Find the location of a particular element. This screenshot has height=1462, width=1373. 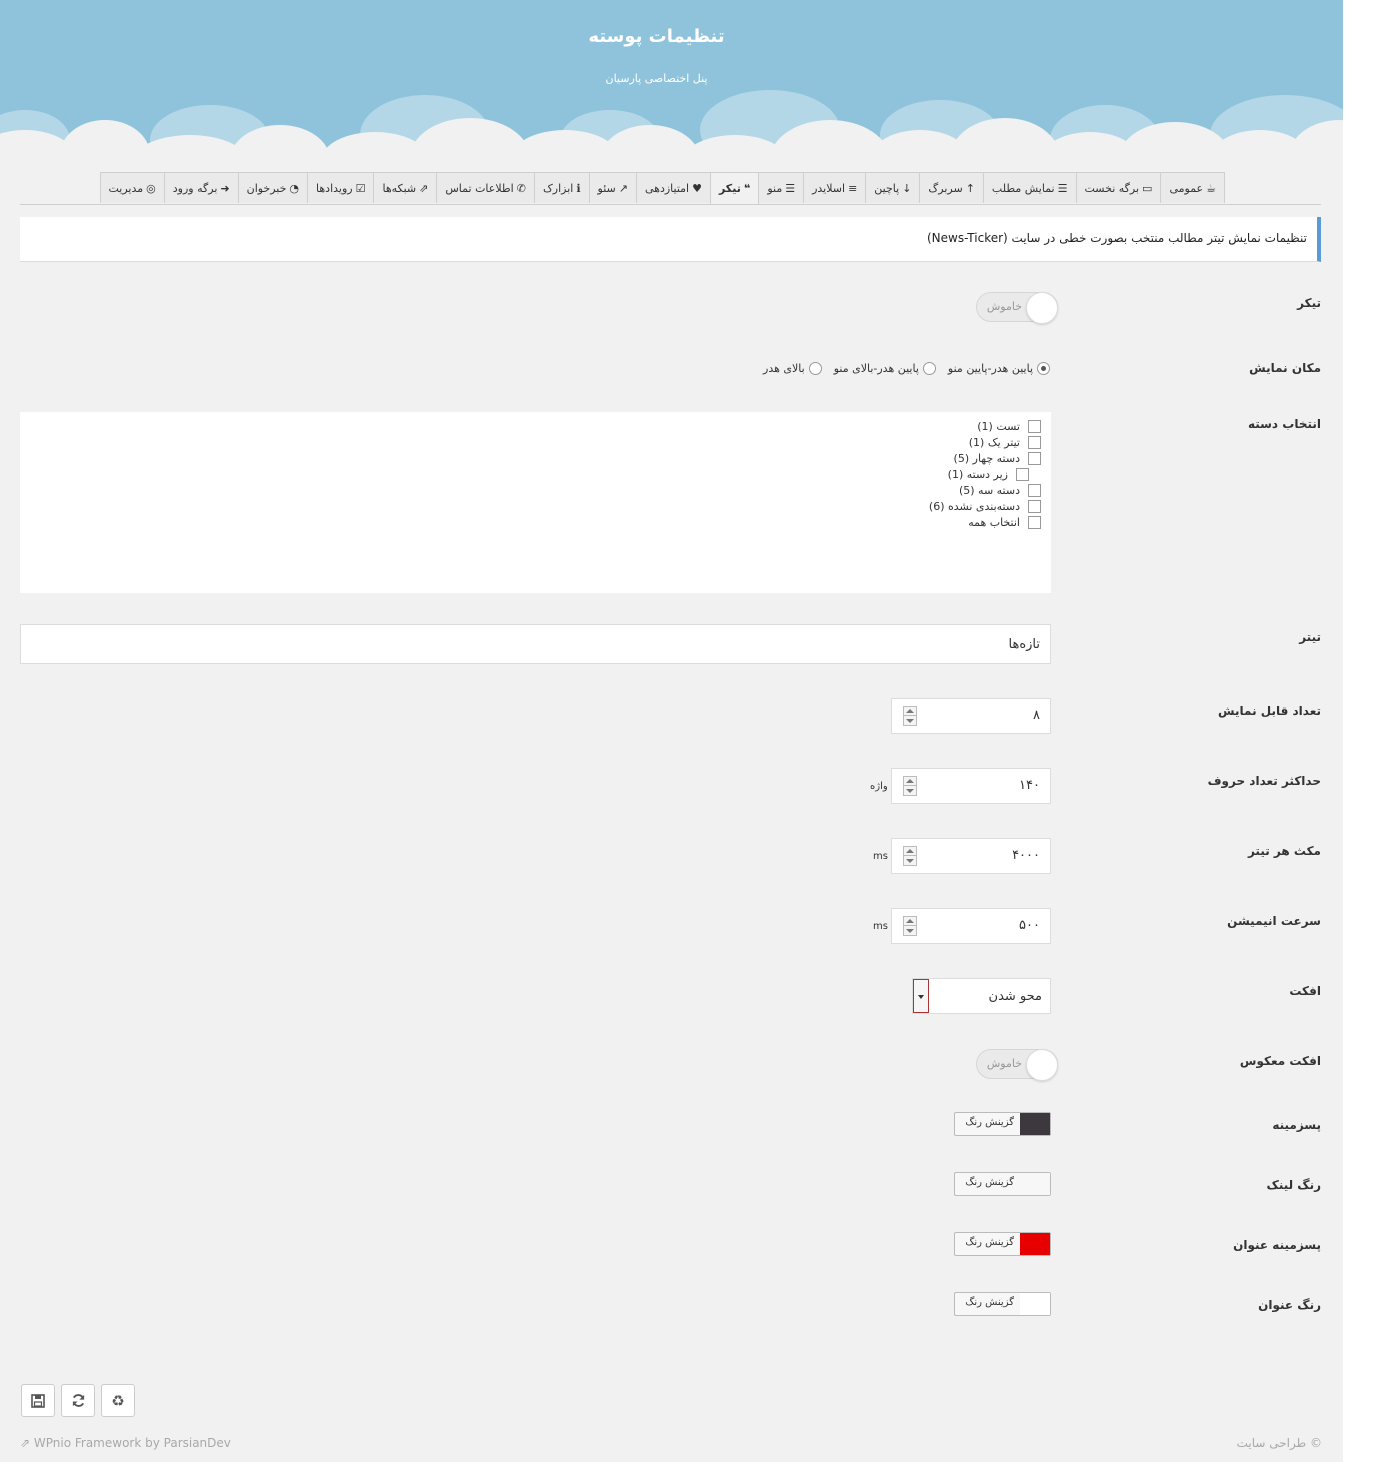

title-color-swatch is located at coordinates (1035, 1304).